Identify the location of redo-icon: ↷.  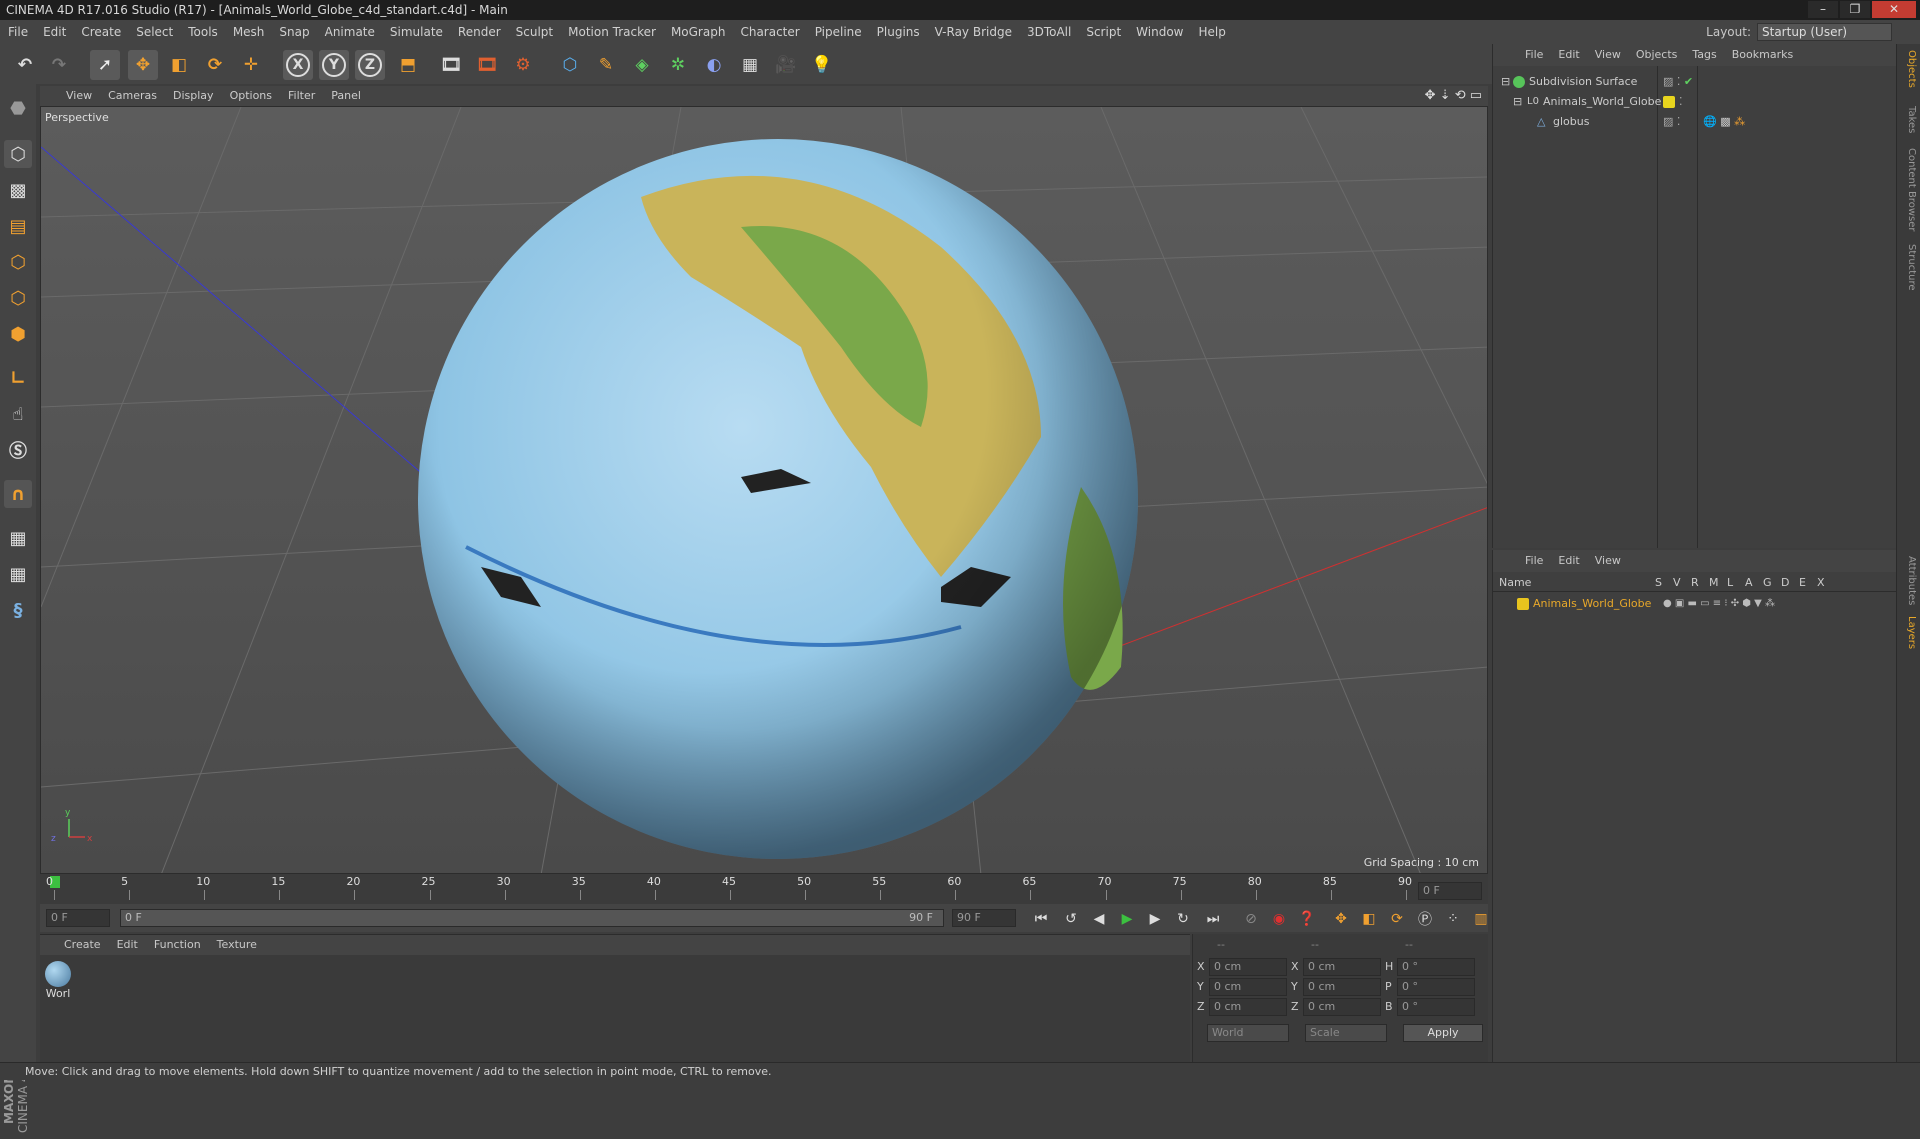
(59, 65).